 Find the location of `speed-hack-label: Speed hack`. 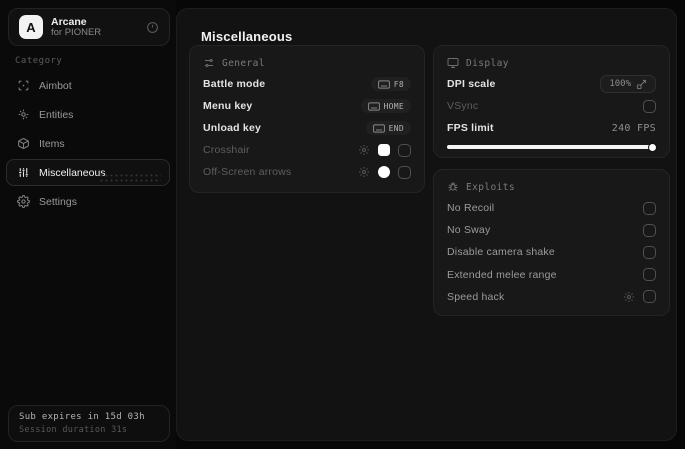

speed-hack-label: Speed hack is located at coordinates (476, 296).